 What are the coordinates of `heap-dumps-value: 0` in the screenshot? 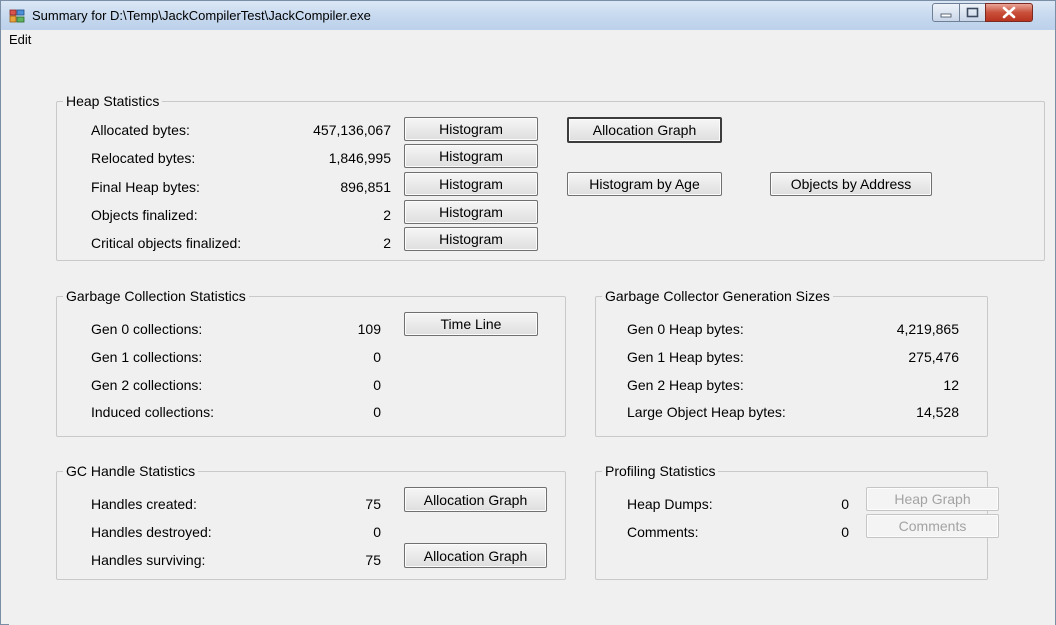 It's located at (845, 504).